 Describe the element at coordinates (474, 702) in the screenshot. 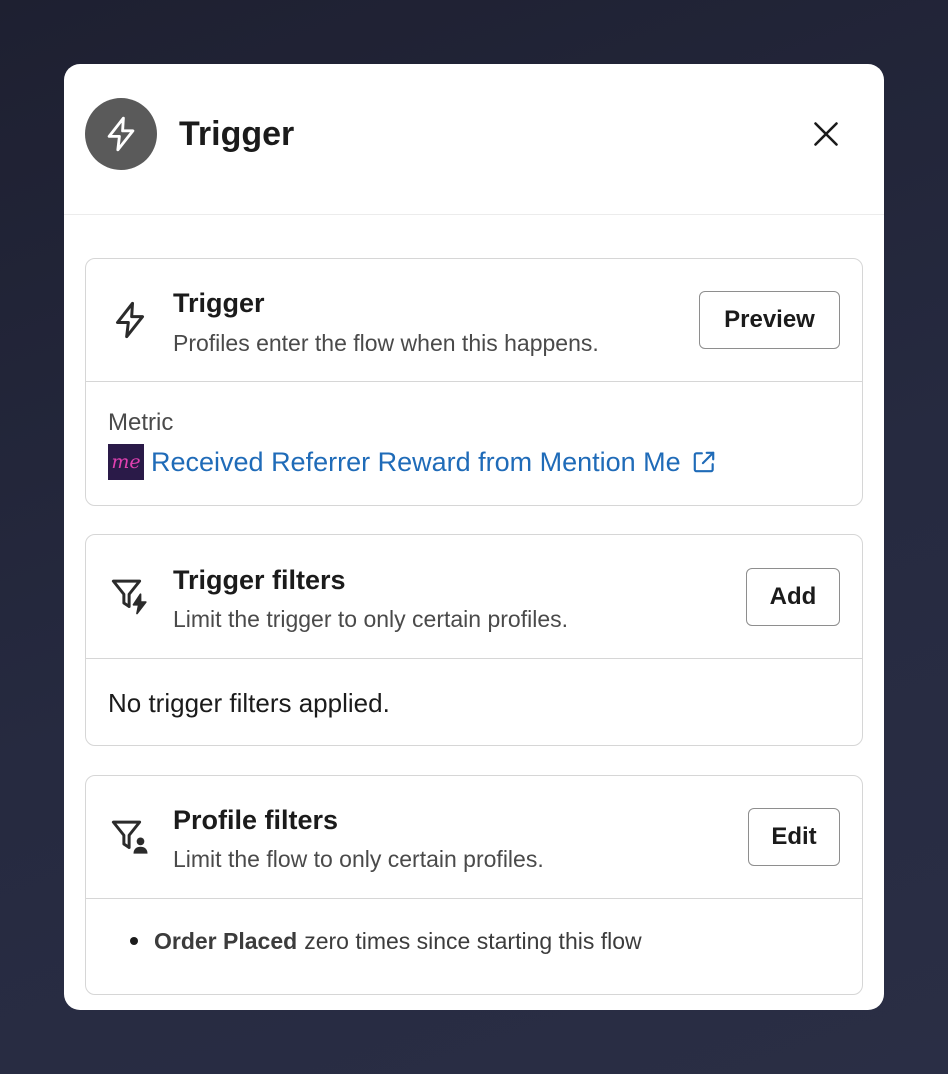

I see `trigger-filters-body: No trigger filters applied.` at that location.